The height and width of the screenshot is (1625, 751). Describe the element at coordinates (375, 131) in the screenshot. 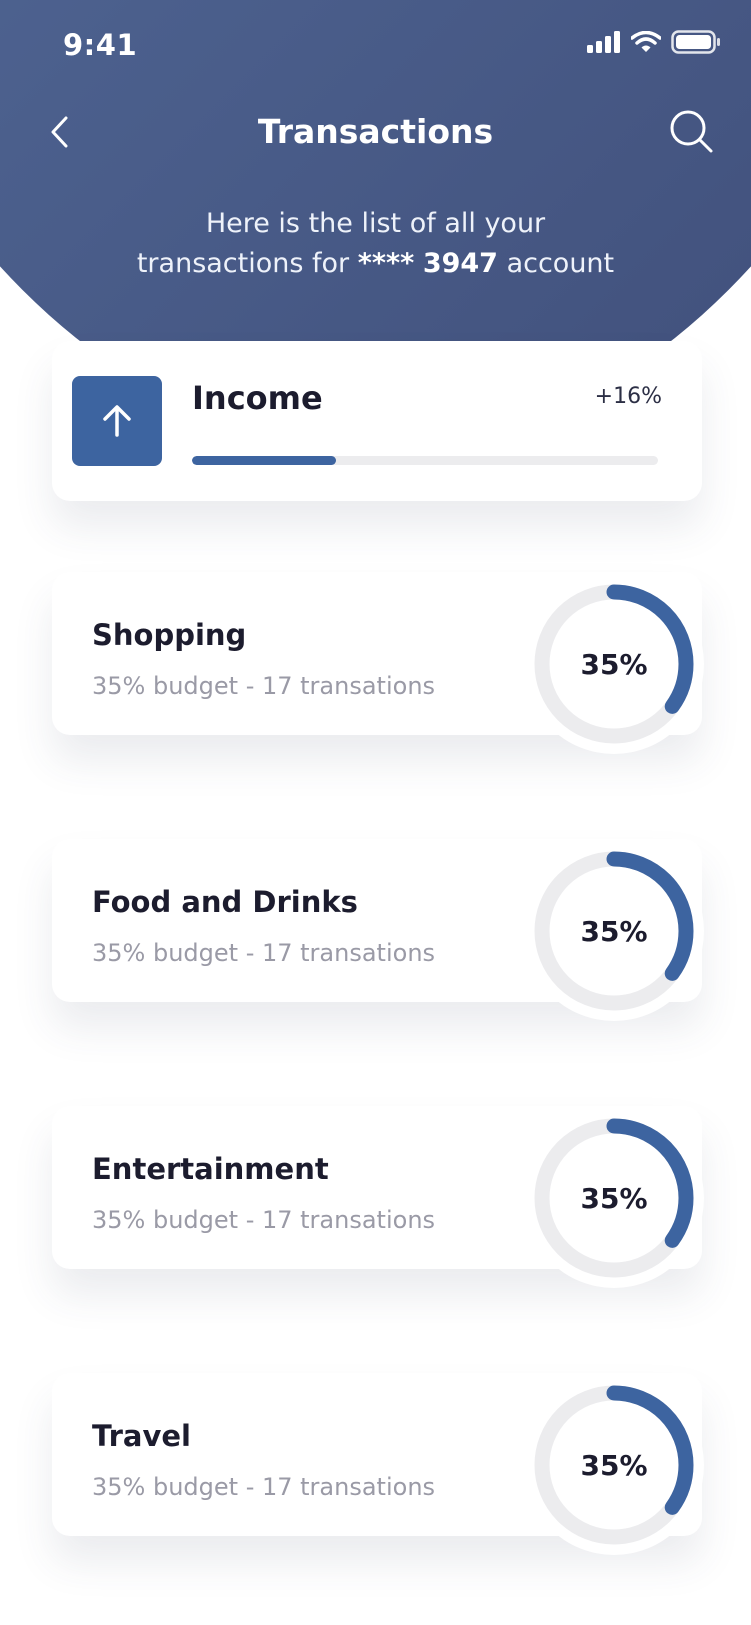

I see `page-title: Transactions` at that location.